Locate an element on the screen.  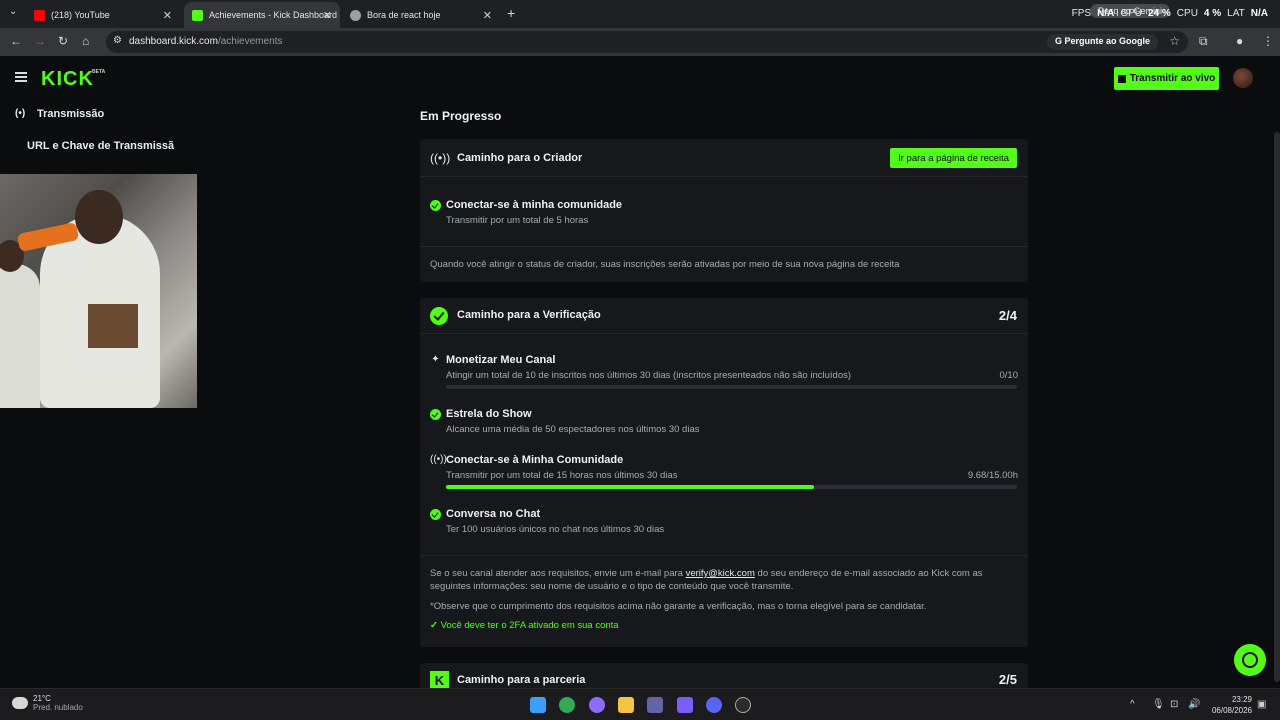
menu-dots-icon: ⋮ is located at coordinates (1268, 41).